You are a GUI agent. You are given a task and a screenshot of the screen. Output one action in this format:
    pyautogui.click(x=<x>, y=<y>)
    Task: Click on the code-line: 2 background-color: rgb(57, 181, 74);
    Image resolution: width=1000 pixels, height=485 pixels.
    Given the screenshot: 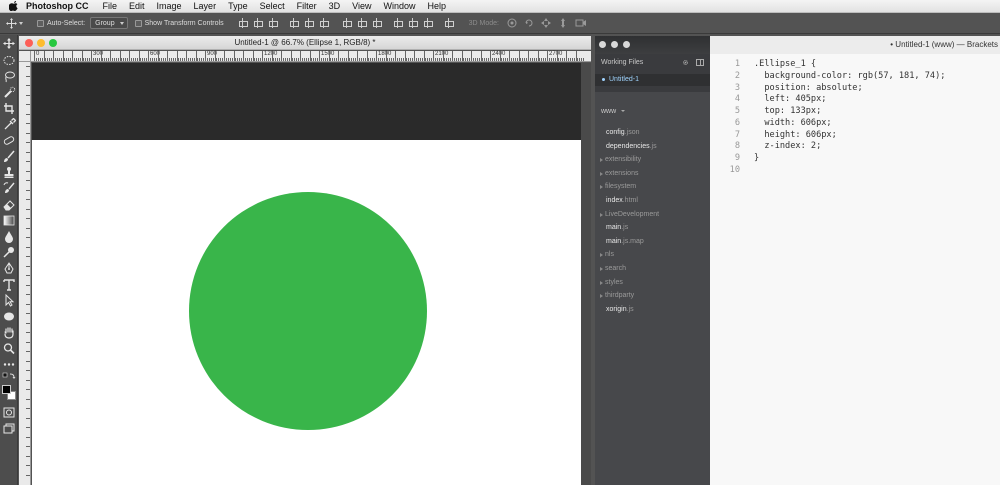 What is the action you would take?
    pyautogui.click(x=855, y=77)
    